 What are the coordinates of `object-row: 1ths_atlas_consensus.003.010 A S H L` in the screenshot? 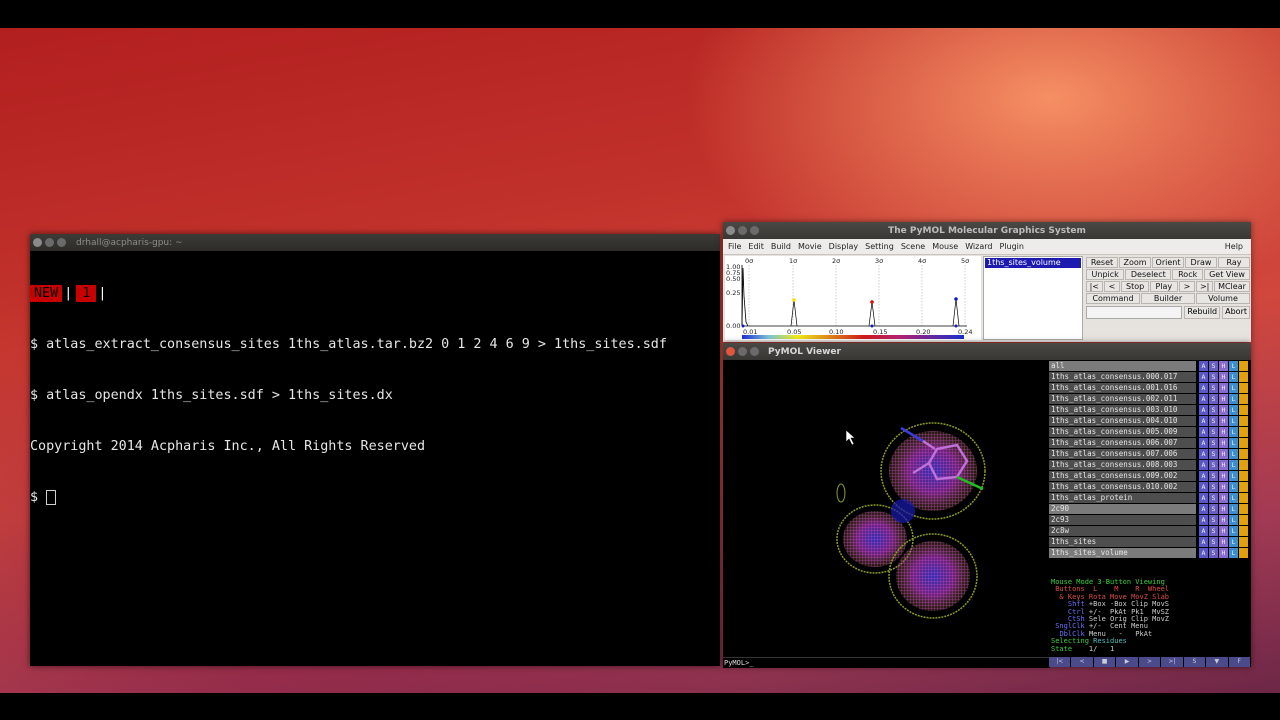 It's located at (1150, 410).